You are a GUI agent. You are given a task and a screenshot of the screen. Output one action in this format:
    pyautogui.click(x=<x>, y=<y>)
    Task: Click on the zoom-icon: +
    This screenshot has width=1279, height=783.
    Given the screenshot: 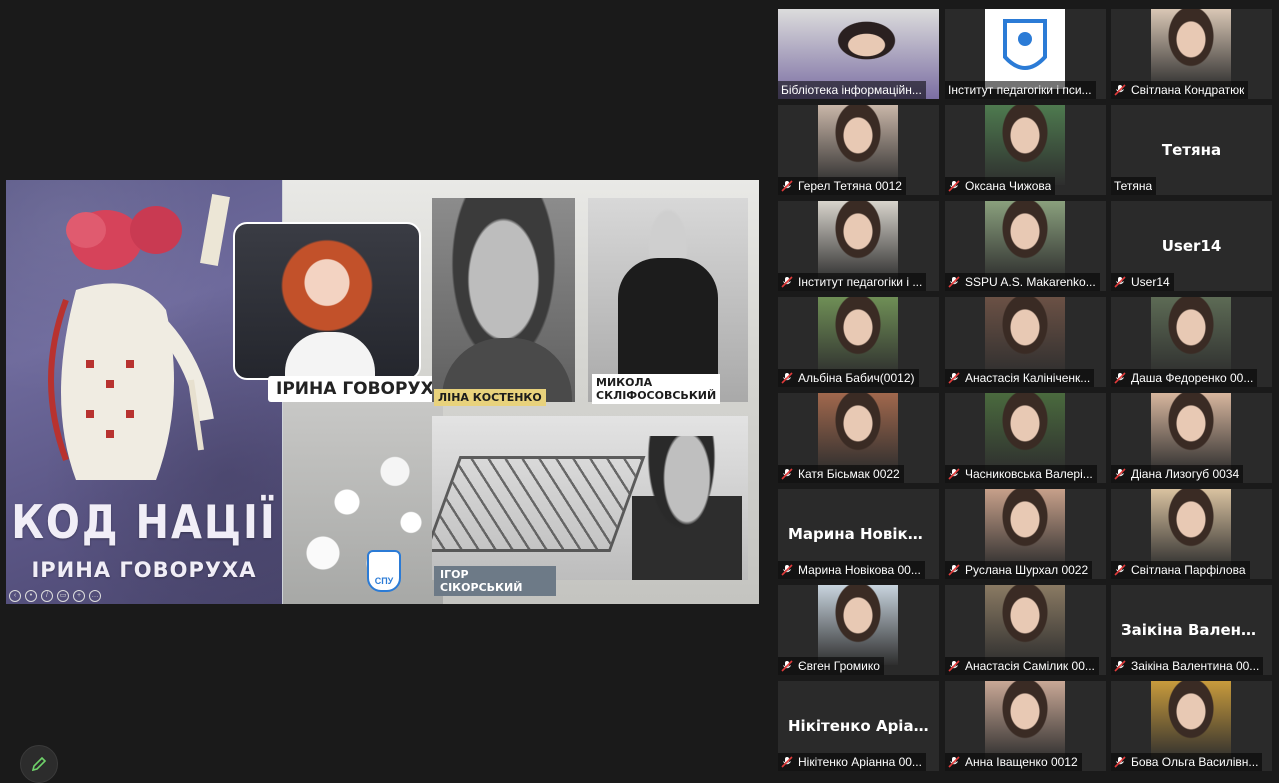 What is the action you would take?
    pyautogui.click(x=79, y=596)
    